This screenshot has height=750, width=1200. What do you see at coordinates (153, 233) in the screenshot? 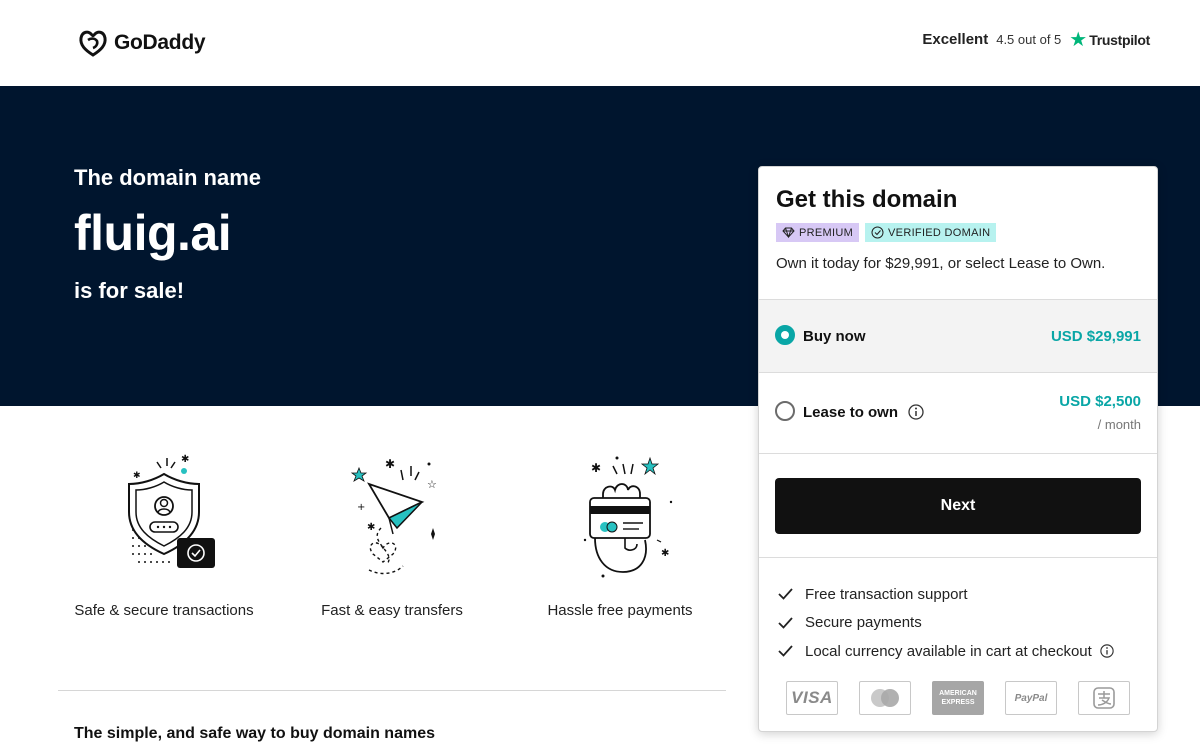
I see `hero-domain-name: fluig.ai` at bounding box center [153, 233].